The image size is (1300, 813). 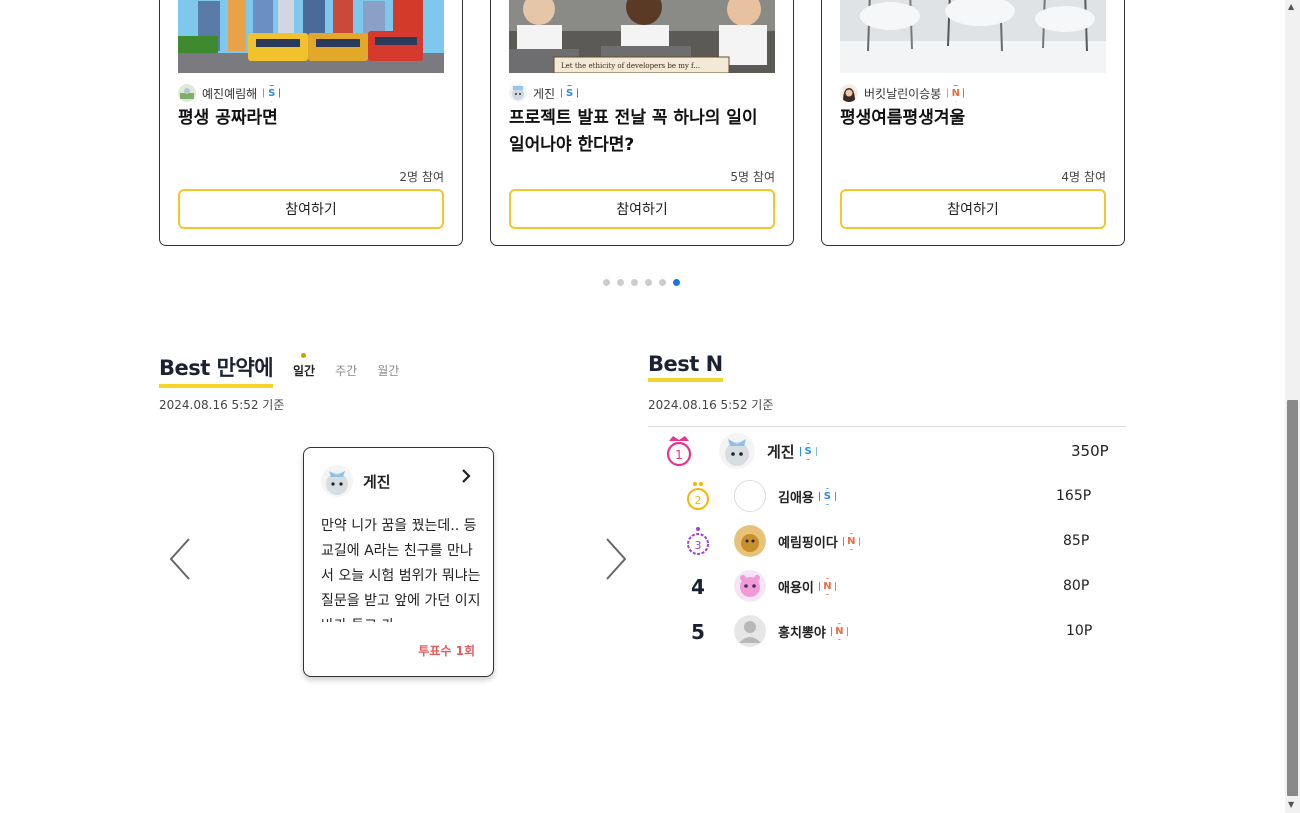 I want to click on svg-text: 1, so click(x=679, y=455).